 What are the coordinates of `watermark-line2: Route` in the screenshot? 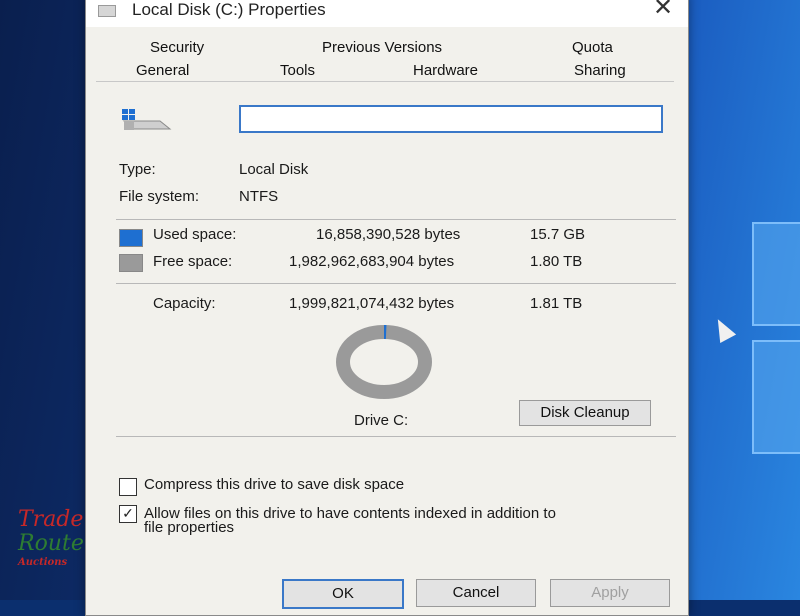 It's located at (54, 544).